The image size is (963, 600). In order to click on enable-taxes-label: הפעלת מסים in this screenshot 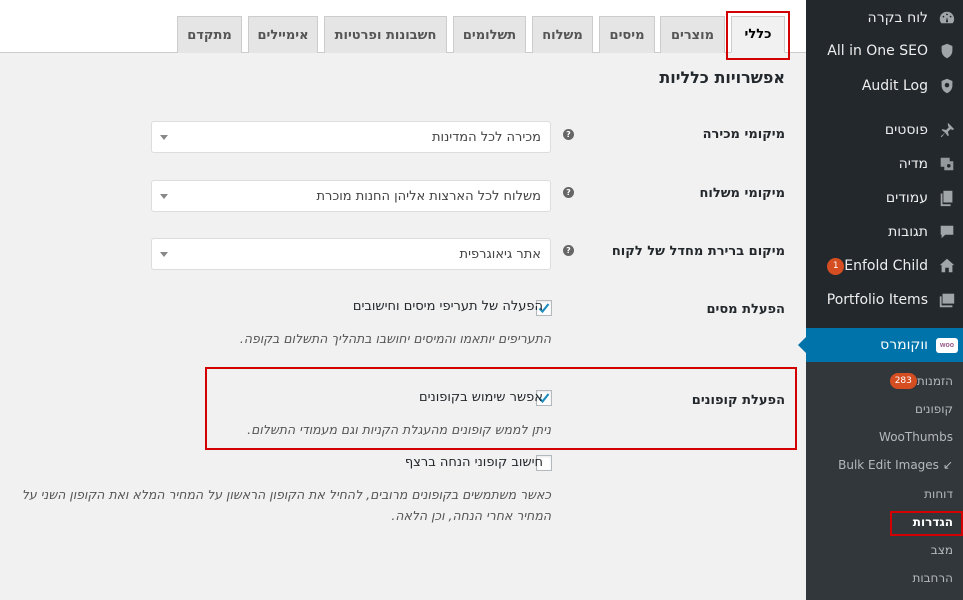, I will do `click(745, 309)`.